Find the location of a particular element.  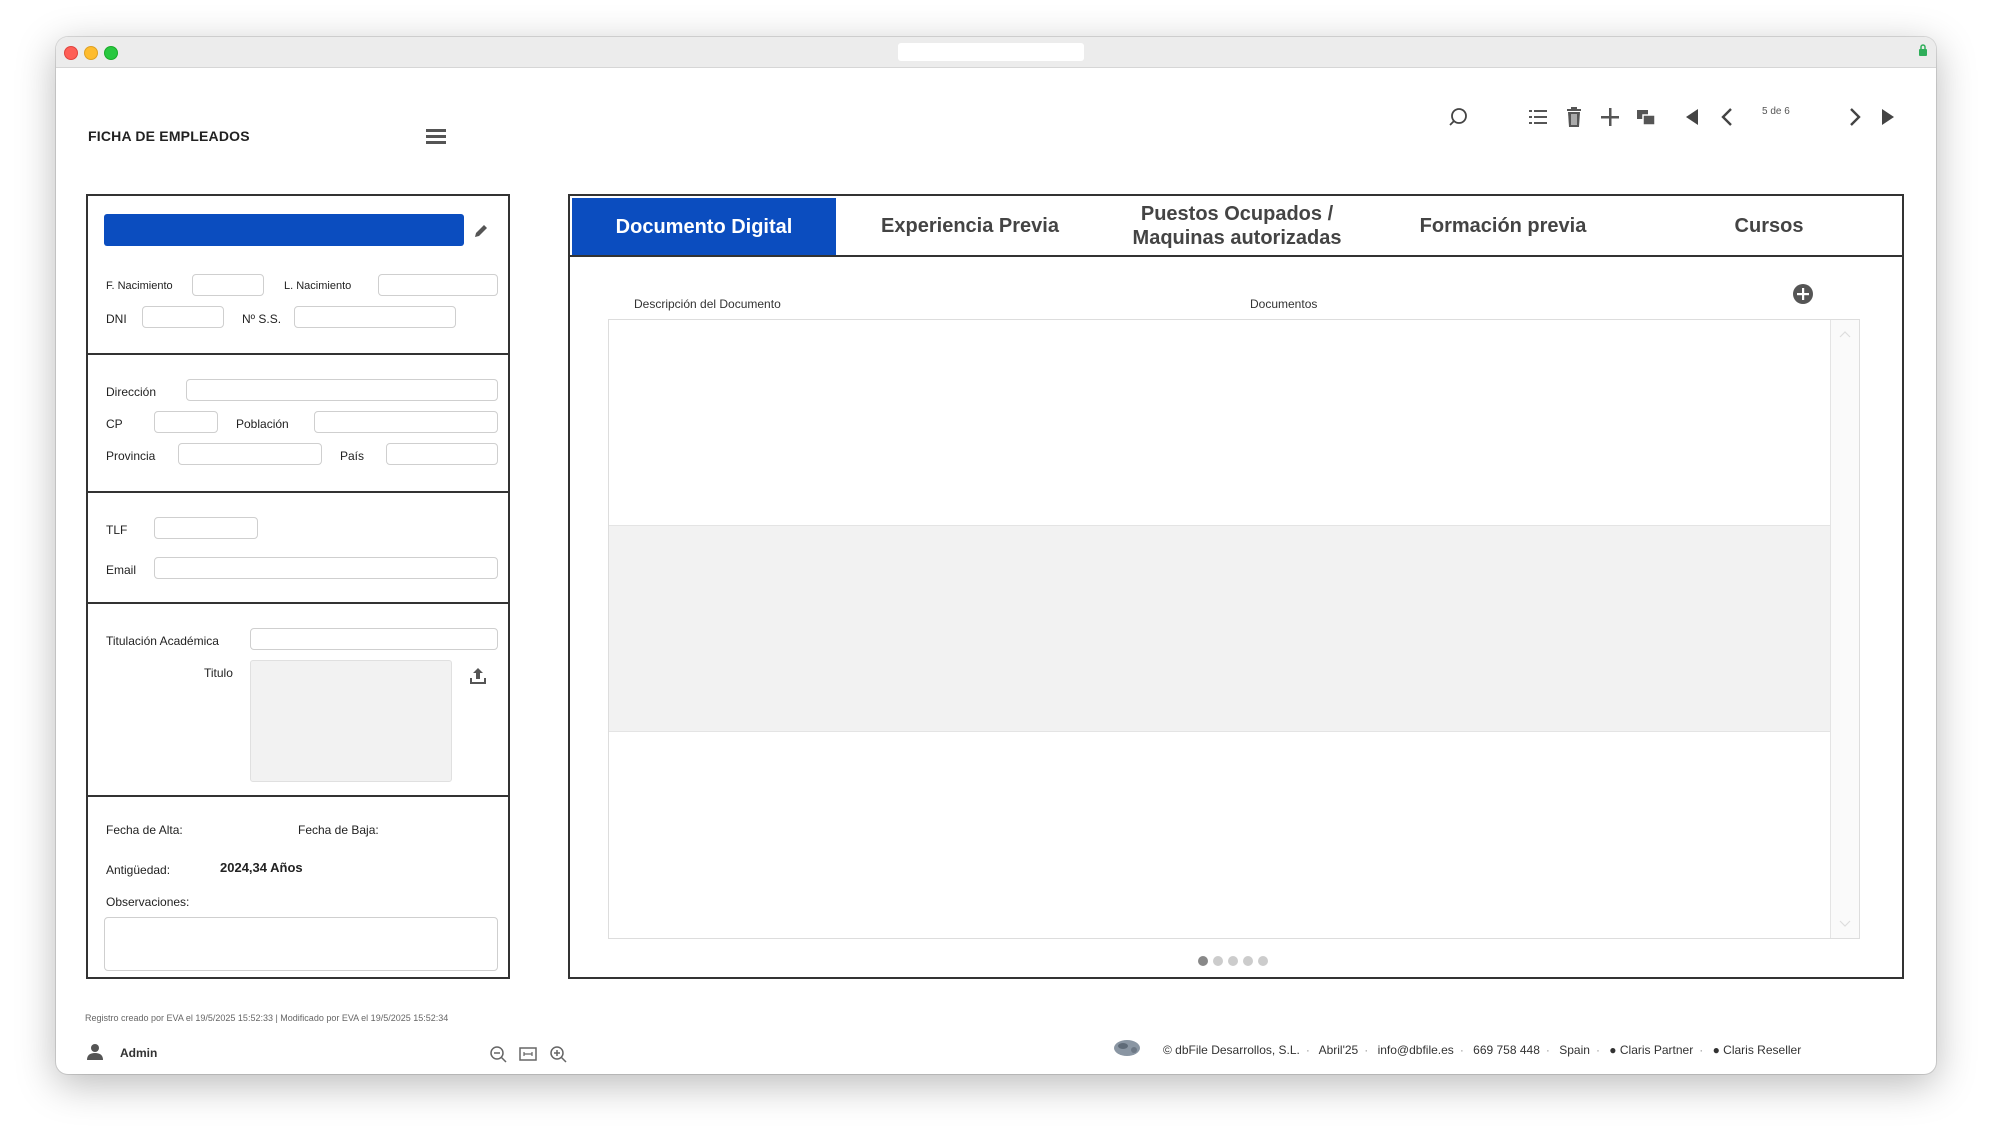

credit-country: Spain is located at coordinates (1574, 1050).